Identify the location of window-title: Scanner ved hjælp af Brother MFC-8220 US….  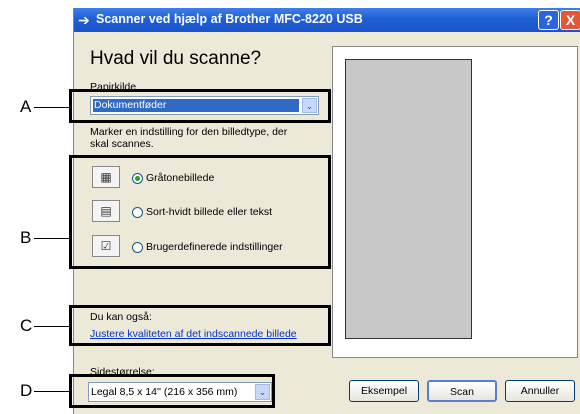
(229, 19).